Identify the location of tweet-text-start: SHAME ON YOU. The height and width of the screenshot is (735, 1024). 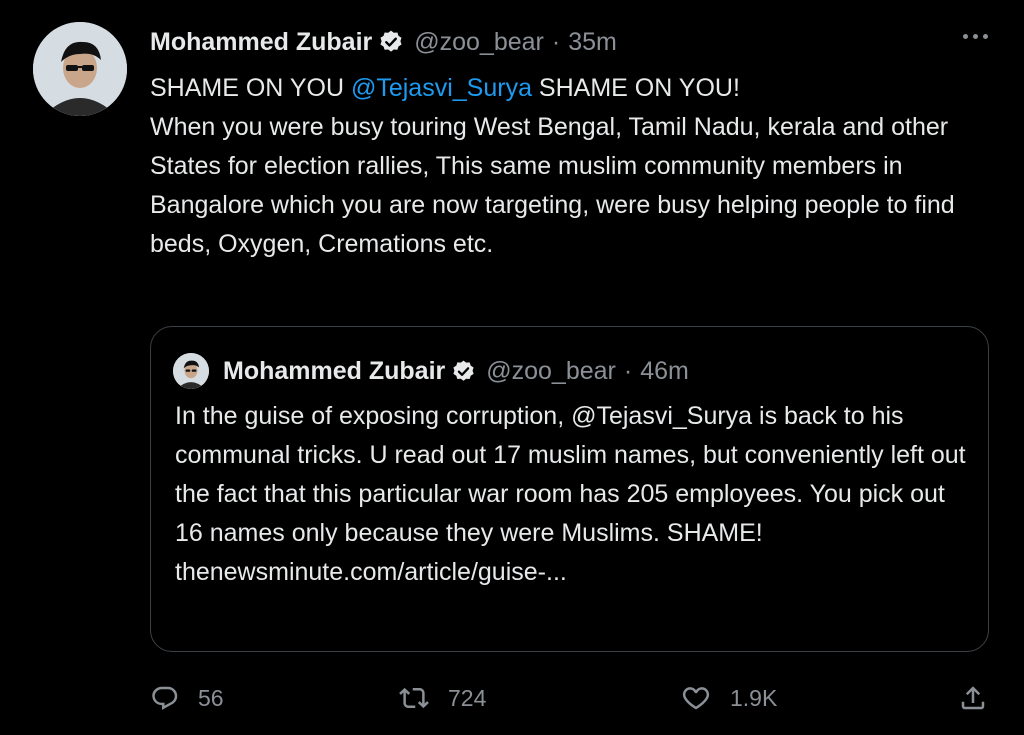
(250, 88).